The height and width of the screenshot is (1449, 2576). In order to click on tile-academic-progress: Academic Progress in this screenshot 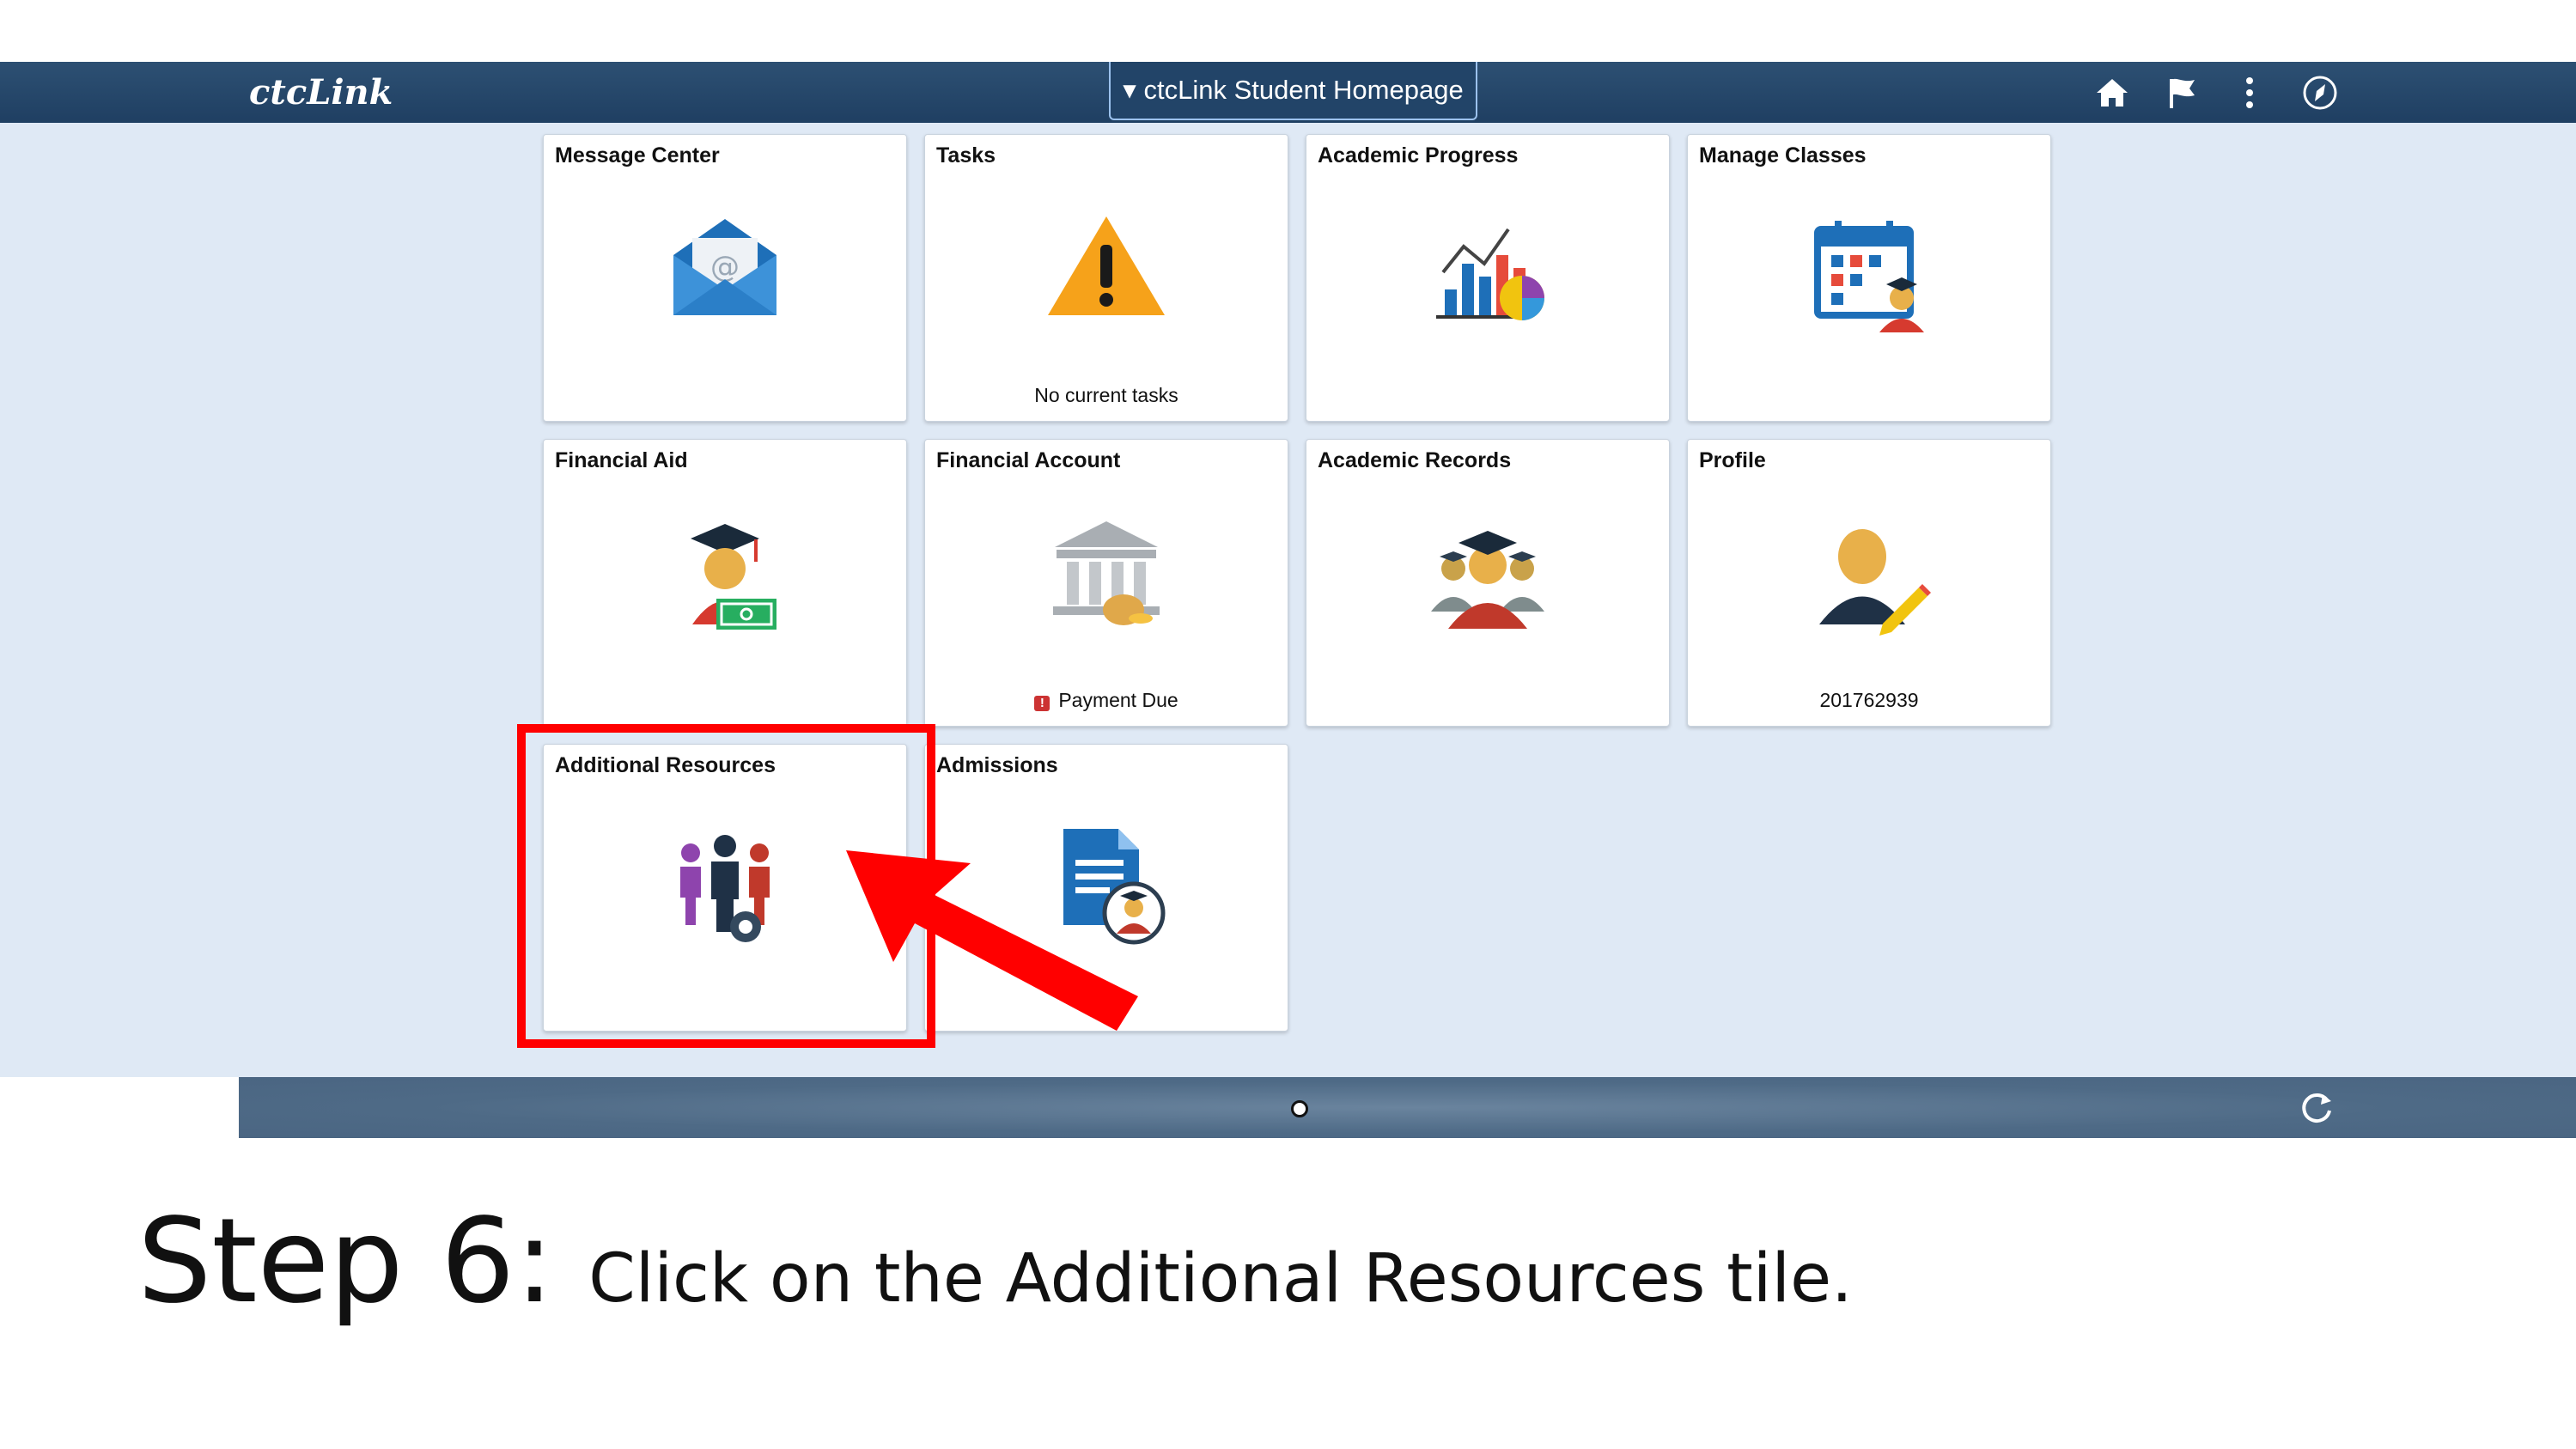, I will do `click(1488, 278)`.